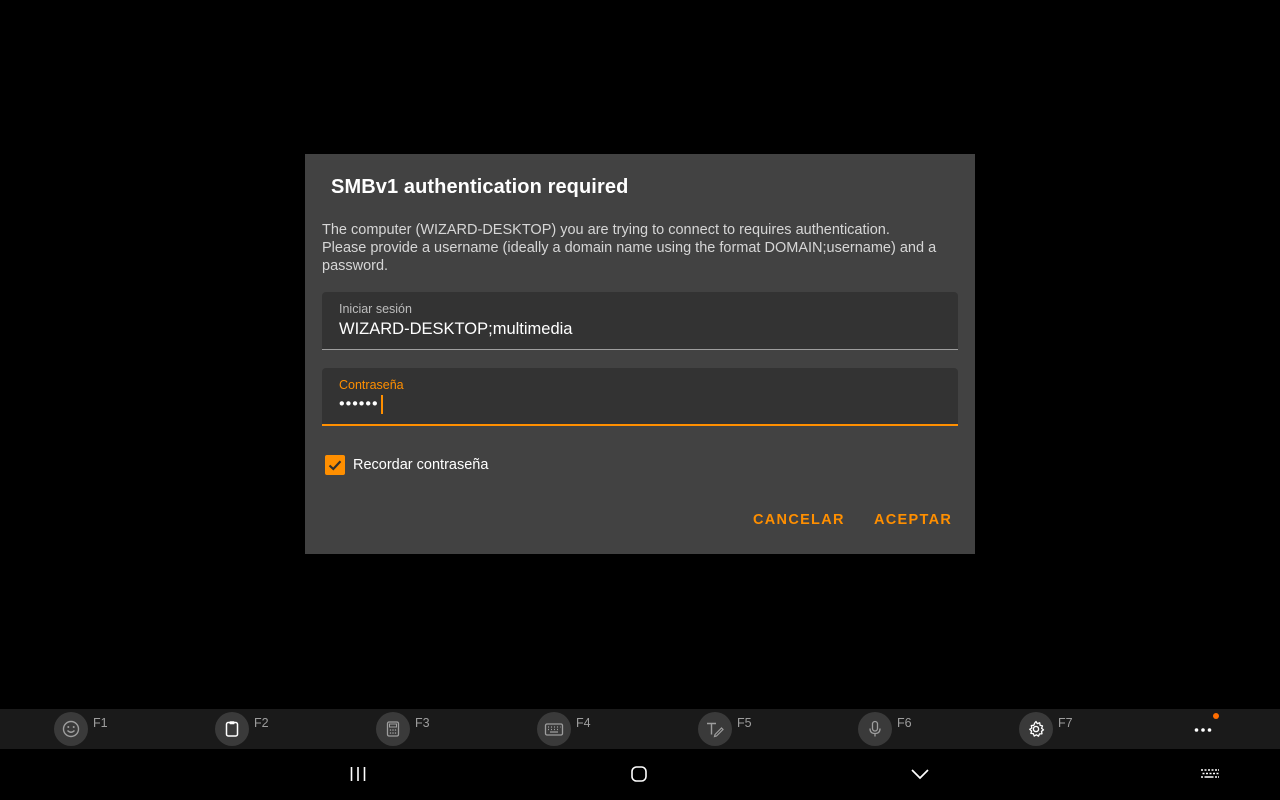  What do you see at coordinates (885, 729) in the screenshot?
I see `fkey-f6: F6` at bounding box center [885, 729].